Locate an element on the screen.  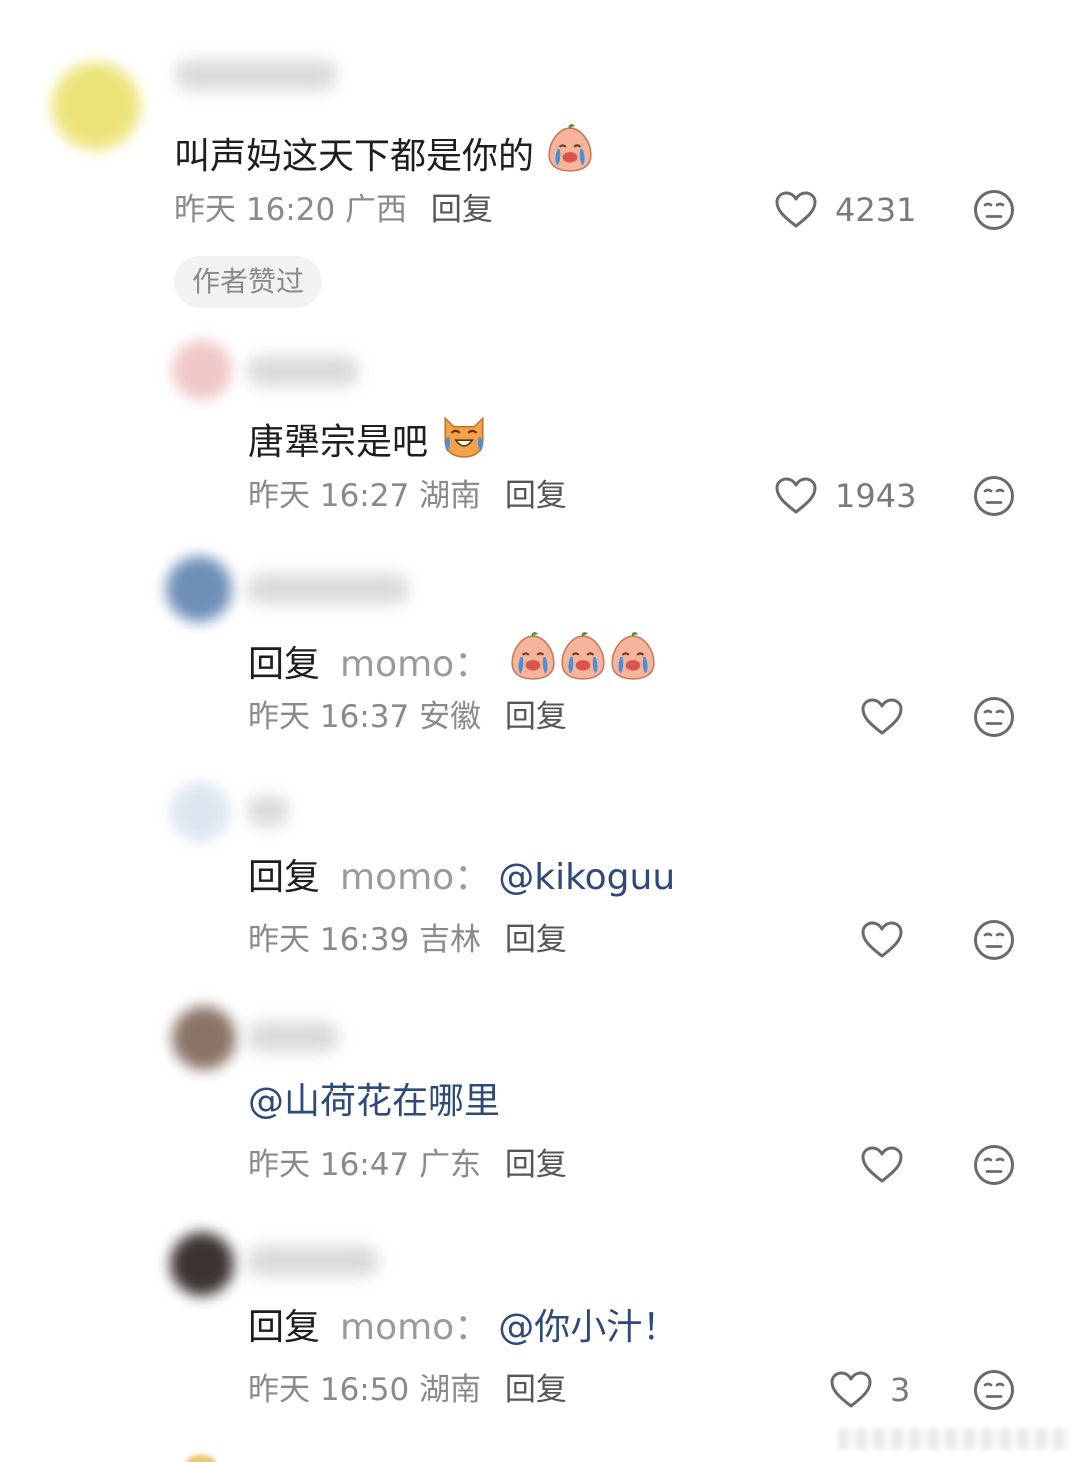
like-count: 4231 is located at coordinates (876, 210).